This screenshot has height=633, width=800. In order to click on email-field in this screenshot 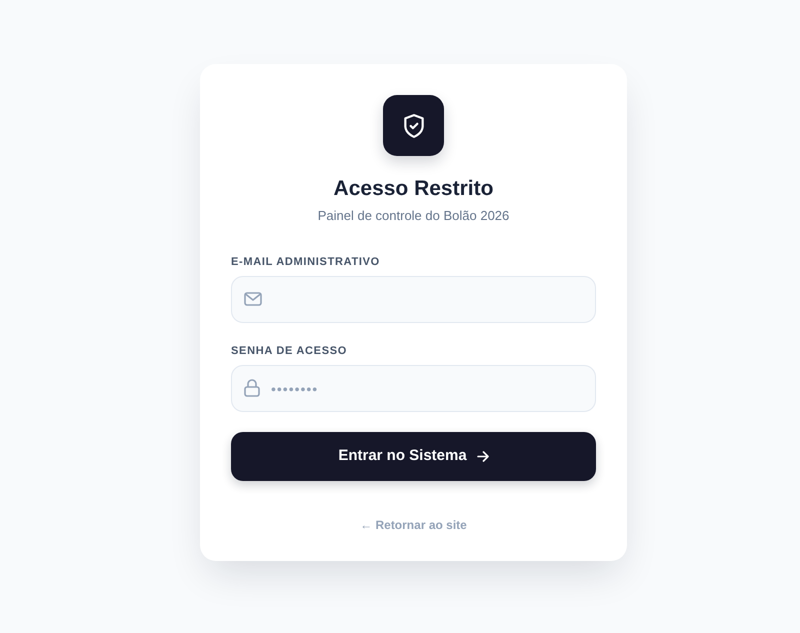, I will do `click(413, 299)`.